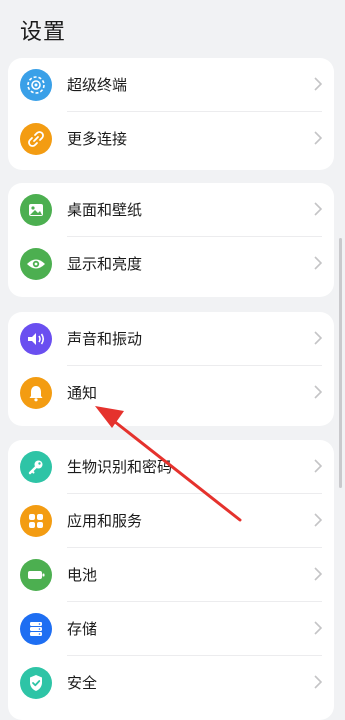  Describe the element at coordinates (105, 339) in the screenshot. I see `settings-item-label: 声音和振动` at that location.